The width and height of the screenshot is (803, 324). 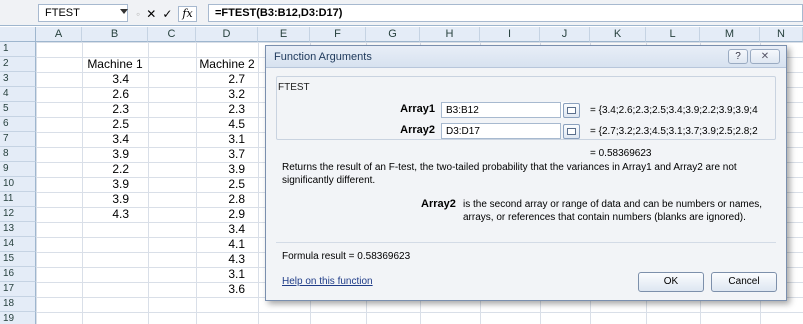 I want to click on enter-entry-icon: ✓, so click(x=167, y=14).